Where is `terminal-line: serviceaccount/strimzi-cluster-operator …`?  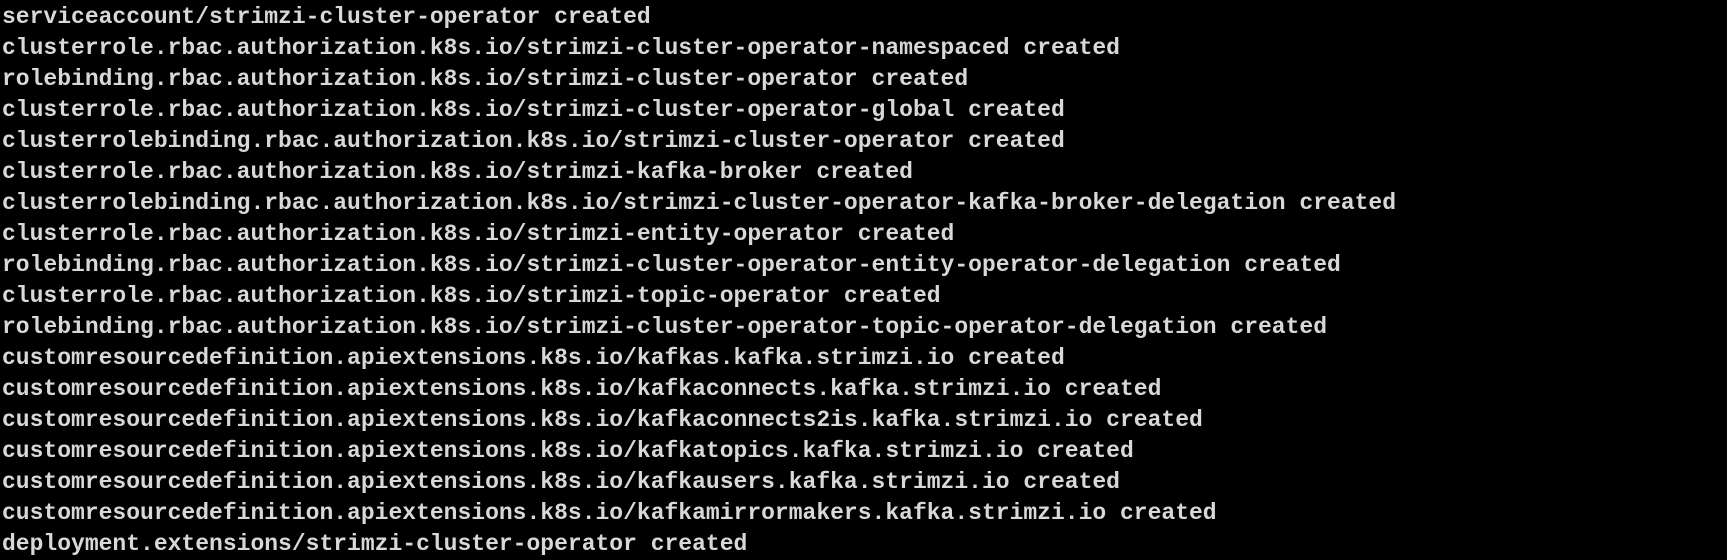
terminal-line: serviceaccount/strimzi-cluster-operator … is located at coordinates (326, 17).